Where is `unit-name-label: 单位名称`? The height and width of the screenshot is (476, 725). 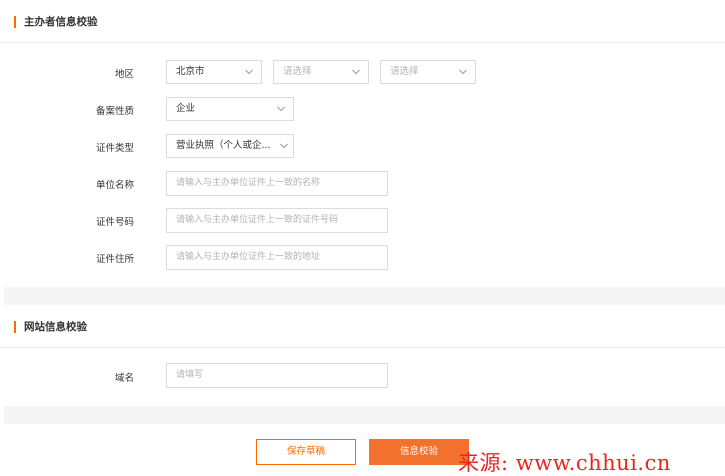
unit-name-label: 单位名称 is located at coordinates (114, 185).